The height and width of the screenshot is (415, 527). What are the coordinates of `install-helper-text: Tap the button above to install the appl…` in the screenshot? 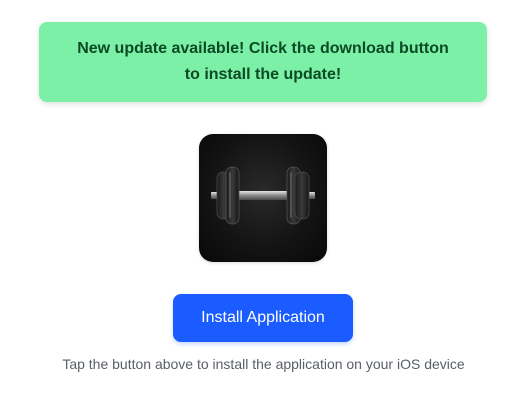 It's located at (263, 364).